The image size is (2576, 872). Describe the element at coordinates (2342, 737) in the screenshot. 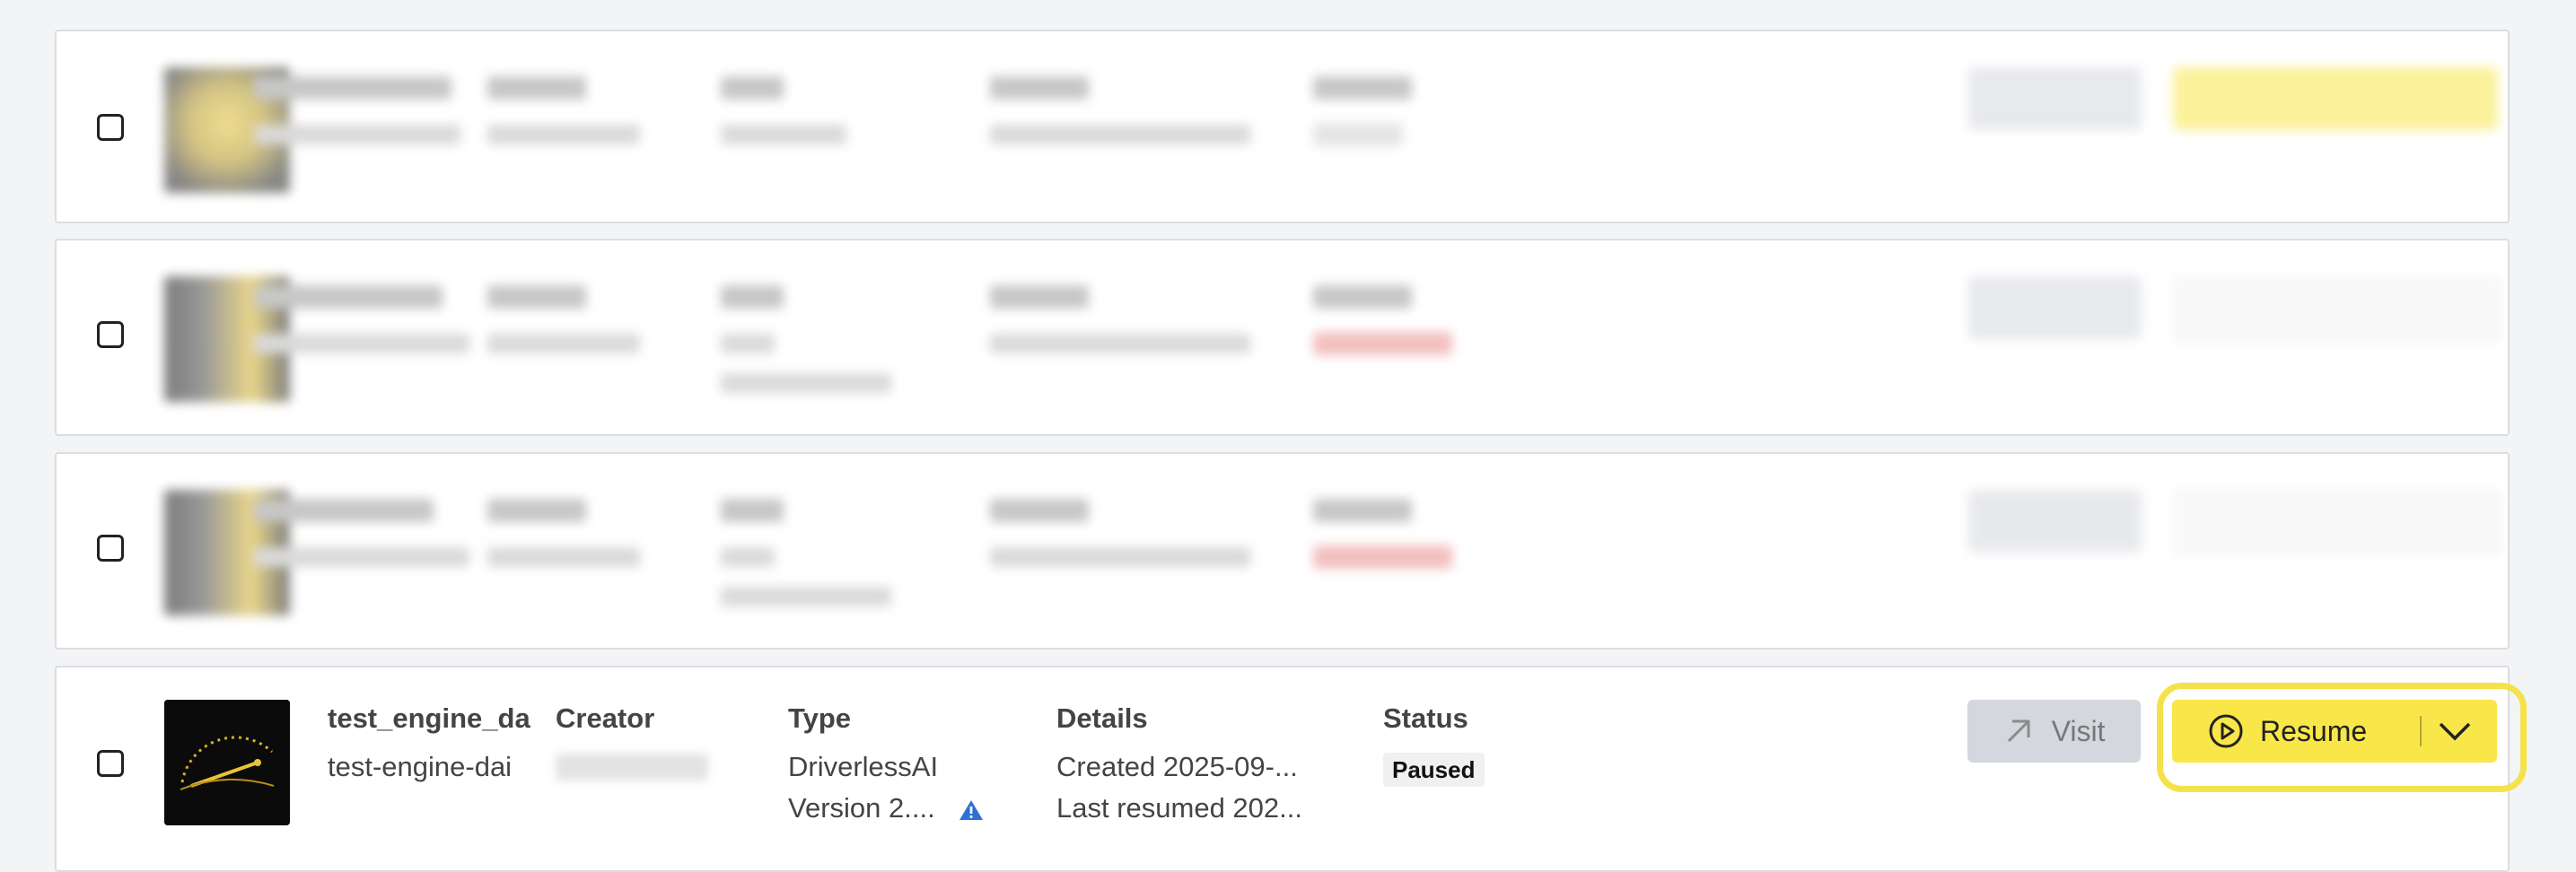

I see `focus-highlight-ring` at that location.